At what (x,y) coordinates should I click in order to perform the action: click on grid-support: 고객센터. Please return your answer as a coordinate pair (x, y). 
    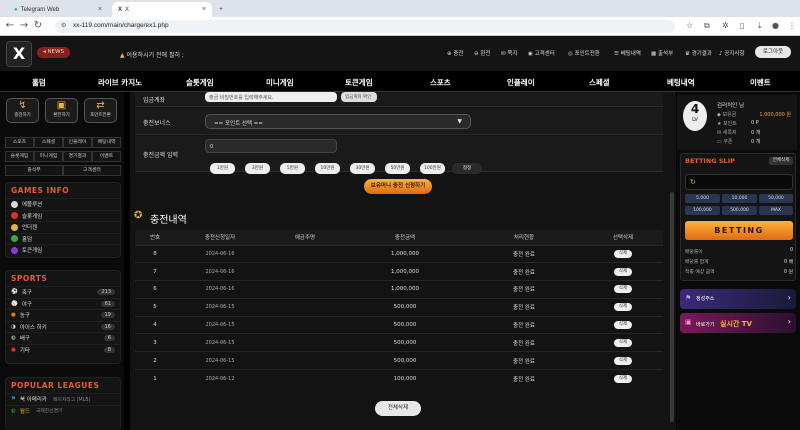
    Looking at the image, I should click on (92, 170).